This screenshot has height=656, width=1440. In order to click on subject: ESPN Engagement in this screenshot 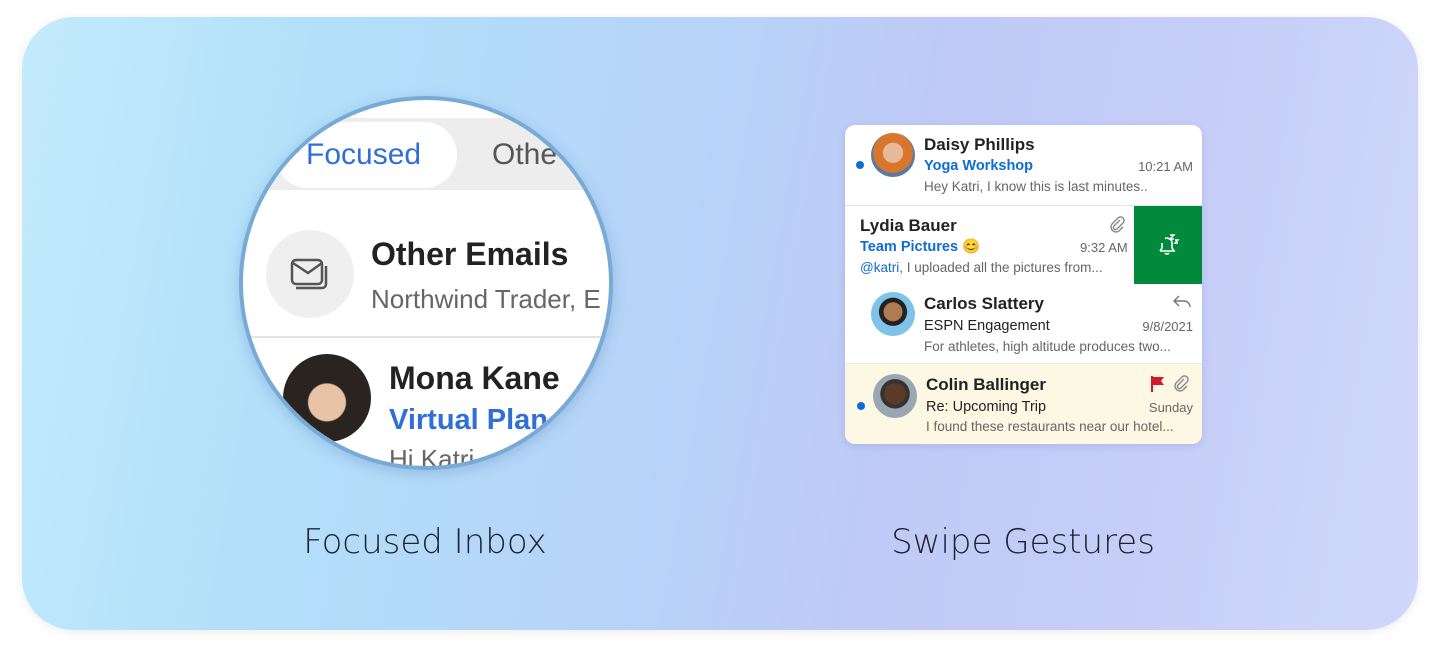, I will do `click(987, 326)`.